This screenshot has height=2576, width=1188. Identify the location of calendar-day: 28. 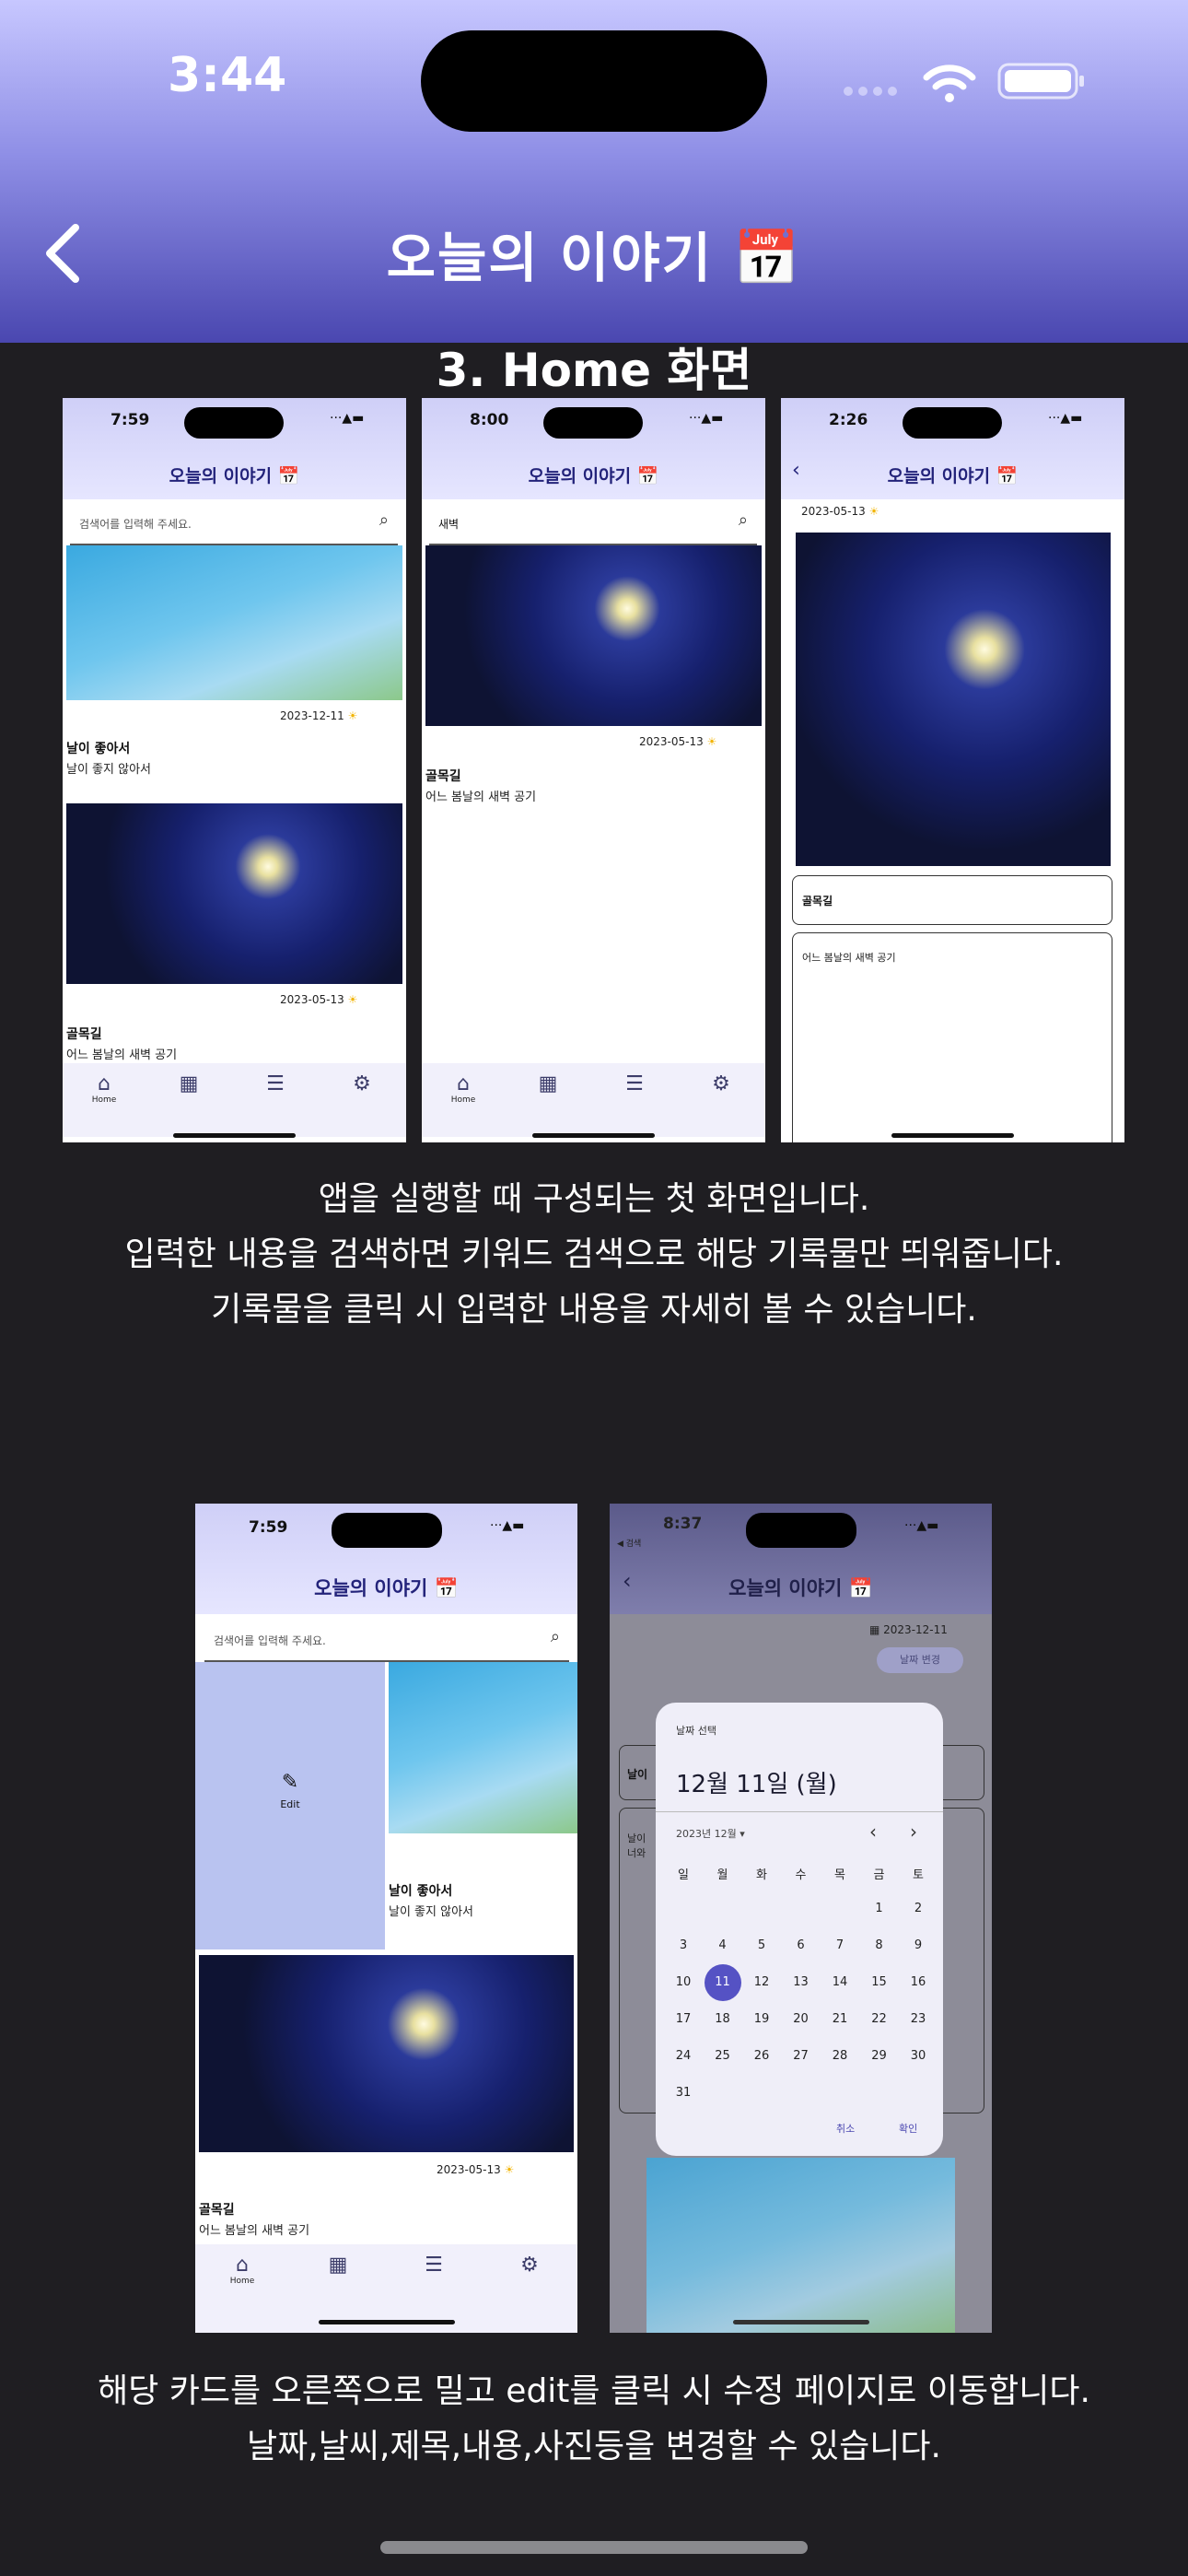
(839, 2056).